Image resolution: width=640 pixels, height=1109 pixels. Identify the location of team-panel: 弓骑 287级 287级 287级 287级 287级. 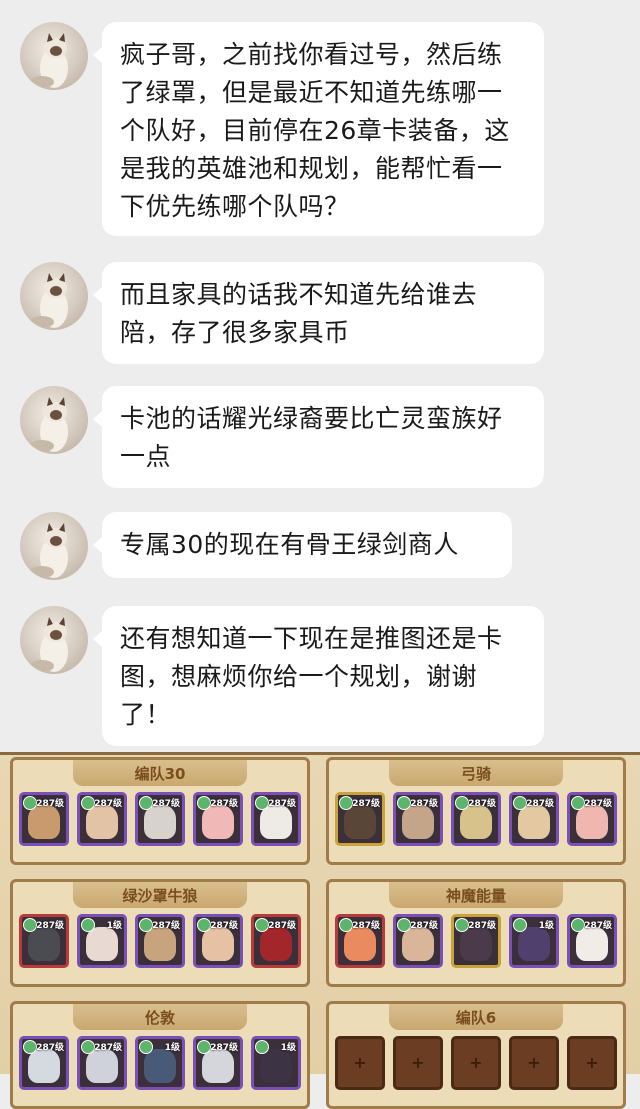
(476, 811).